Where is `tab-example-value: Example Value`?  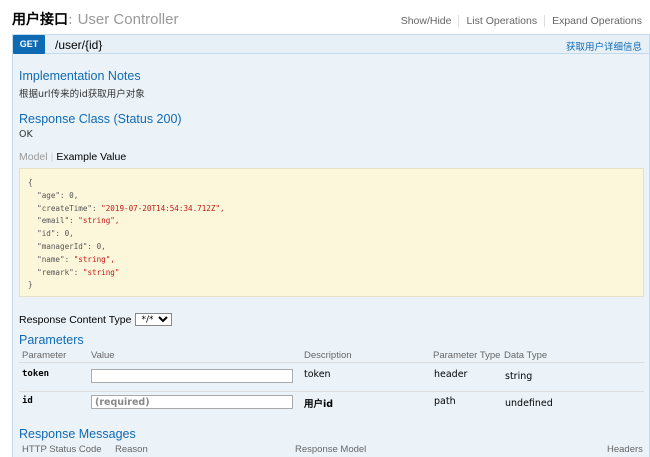
tab-example-value: Example Value is located at coordinates (91, 157).